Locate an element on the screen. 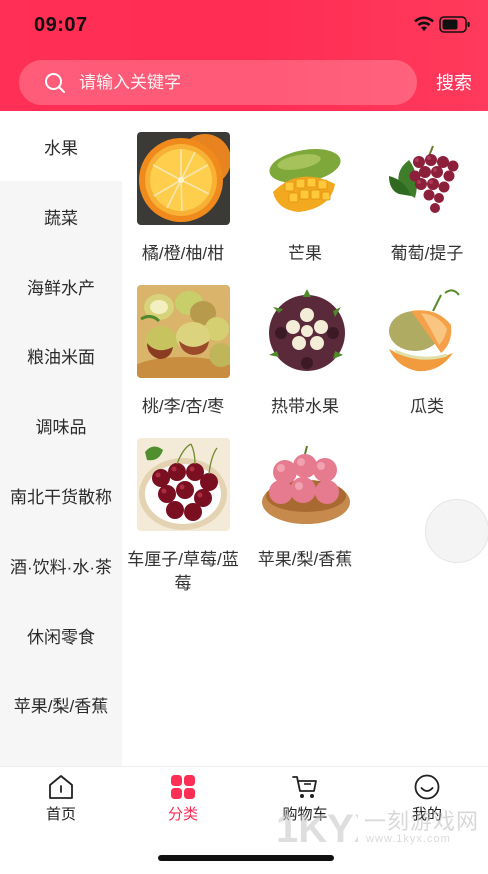  melon-image is located at coordinates (427, 331).